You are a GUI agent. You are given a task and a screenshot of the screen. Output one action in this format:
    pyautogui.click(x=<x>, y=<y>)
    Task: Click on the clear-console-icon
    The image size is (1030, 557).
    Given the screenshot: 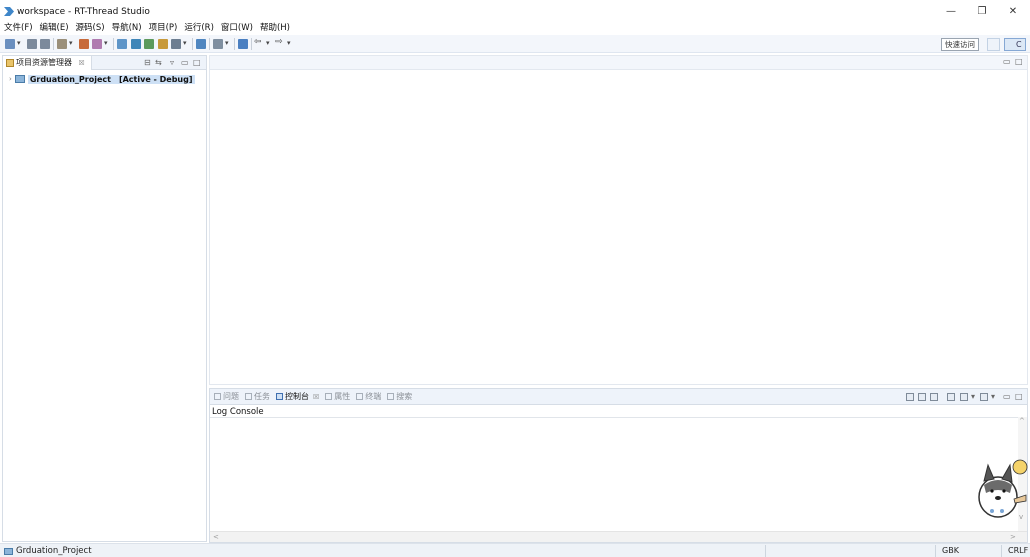 What is the action you would take?
    pyautogui.click(x=910, y=397)
    